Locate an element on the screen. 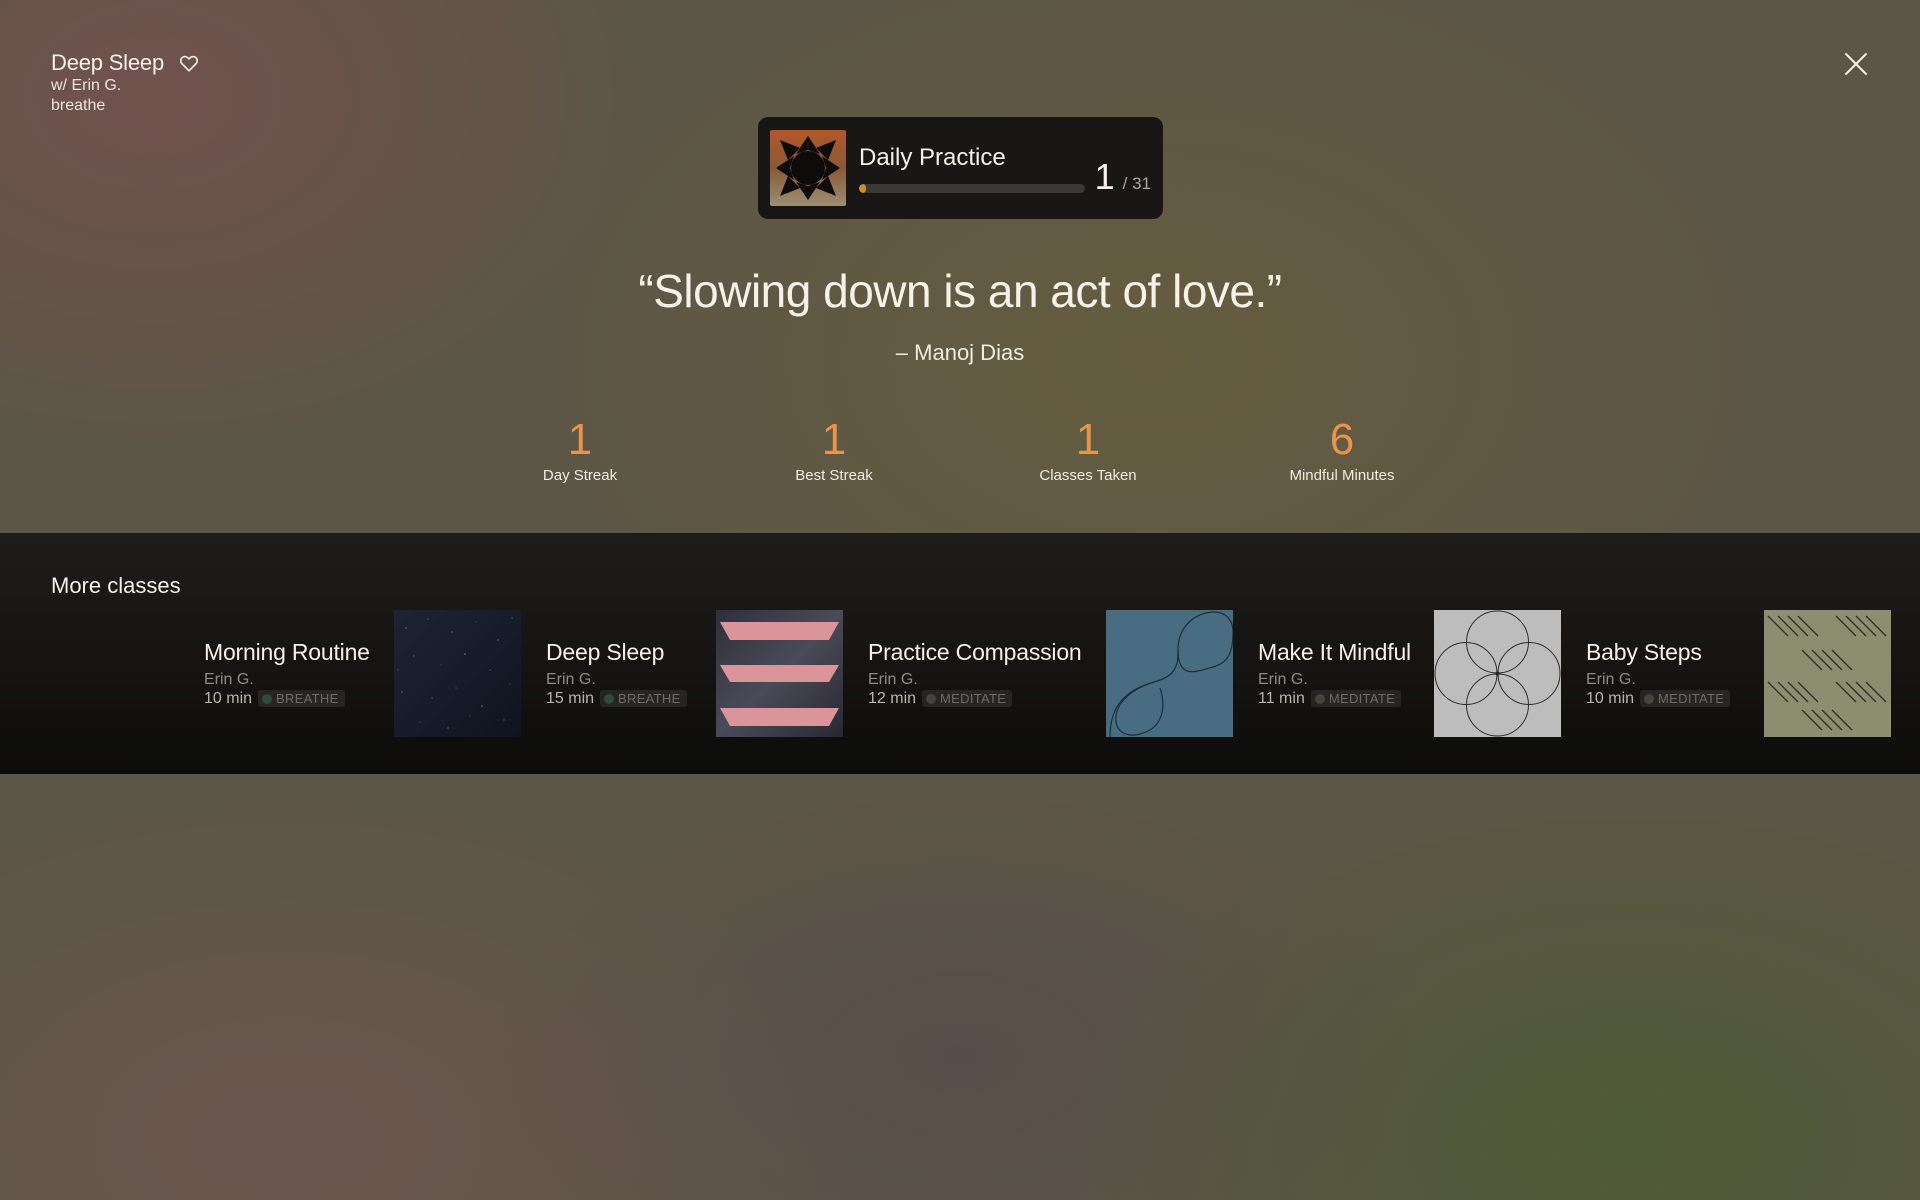 The width and height of the screenshot is (1920, 1200). daily-practice-current: 1 is located at coordinates (1104, 176).